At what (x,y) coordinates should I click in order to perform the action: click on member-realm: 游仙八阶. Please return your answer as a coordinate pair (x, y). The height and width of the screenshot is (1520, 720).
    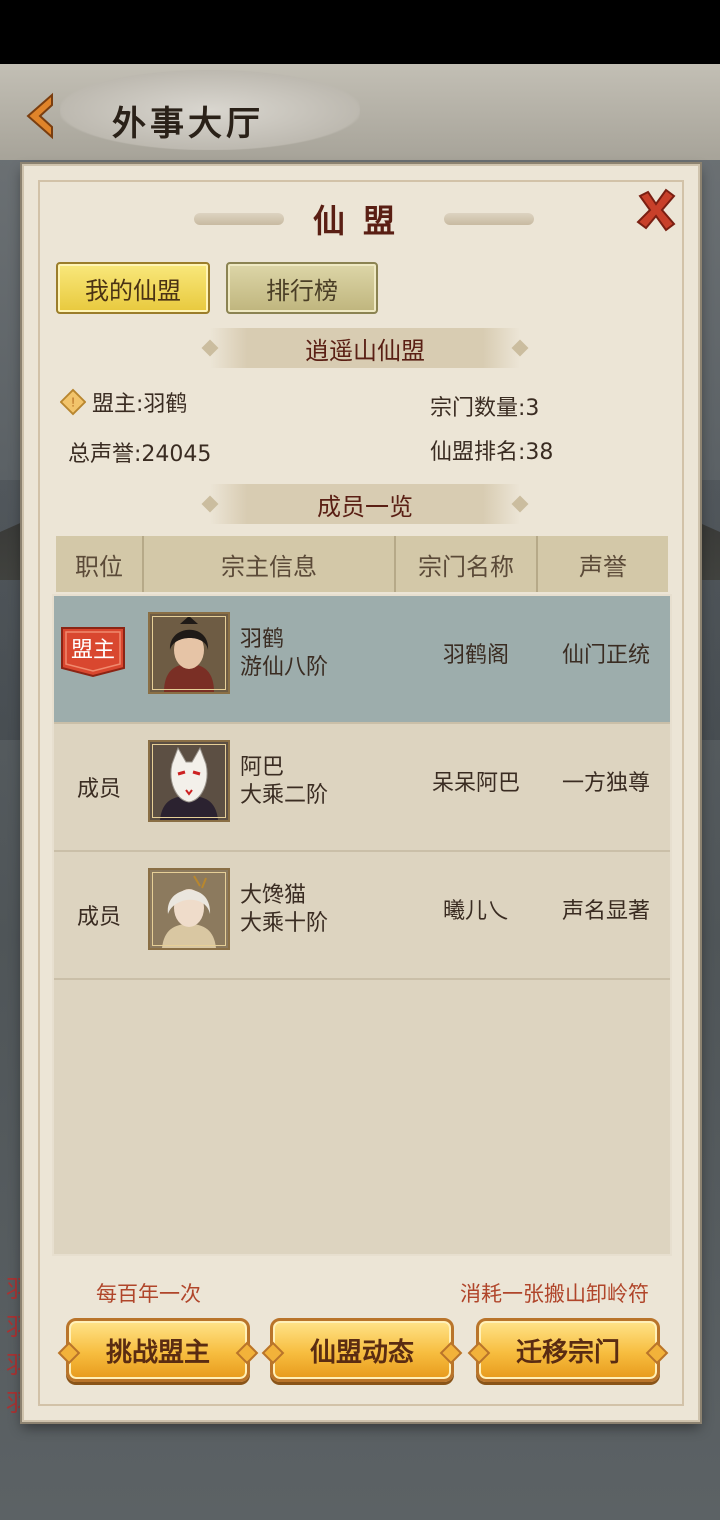
    Looking at the image, I should click on (284, 667).